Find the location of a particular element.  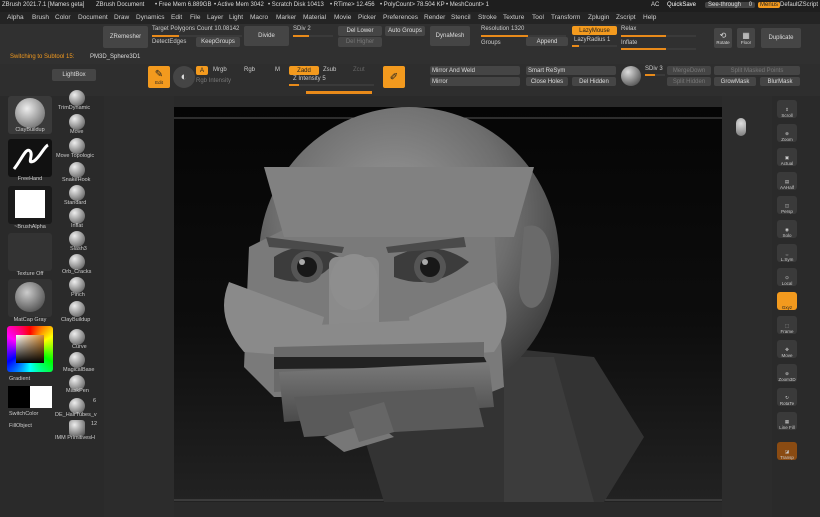

relax-track is located at coordinates (658, 36).